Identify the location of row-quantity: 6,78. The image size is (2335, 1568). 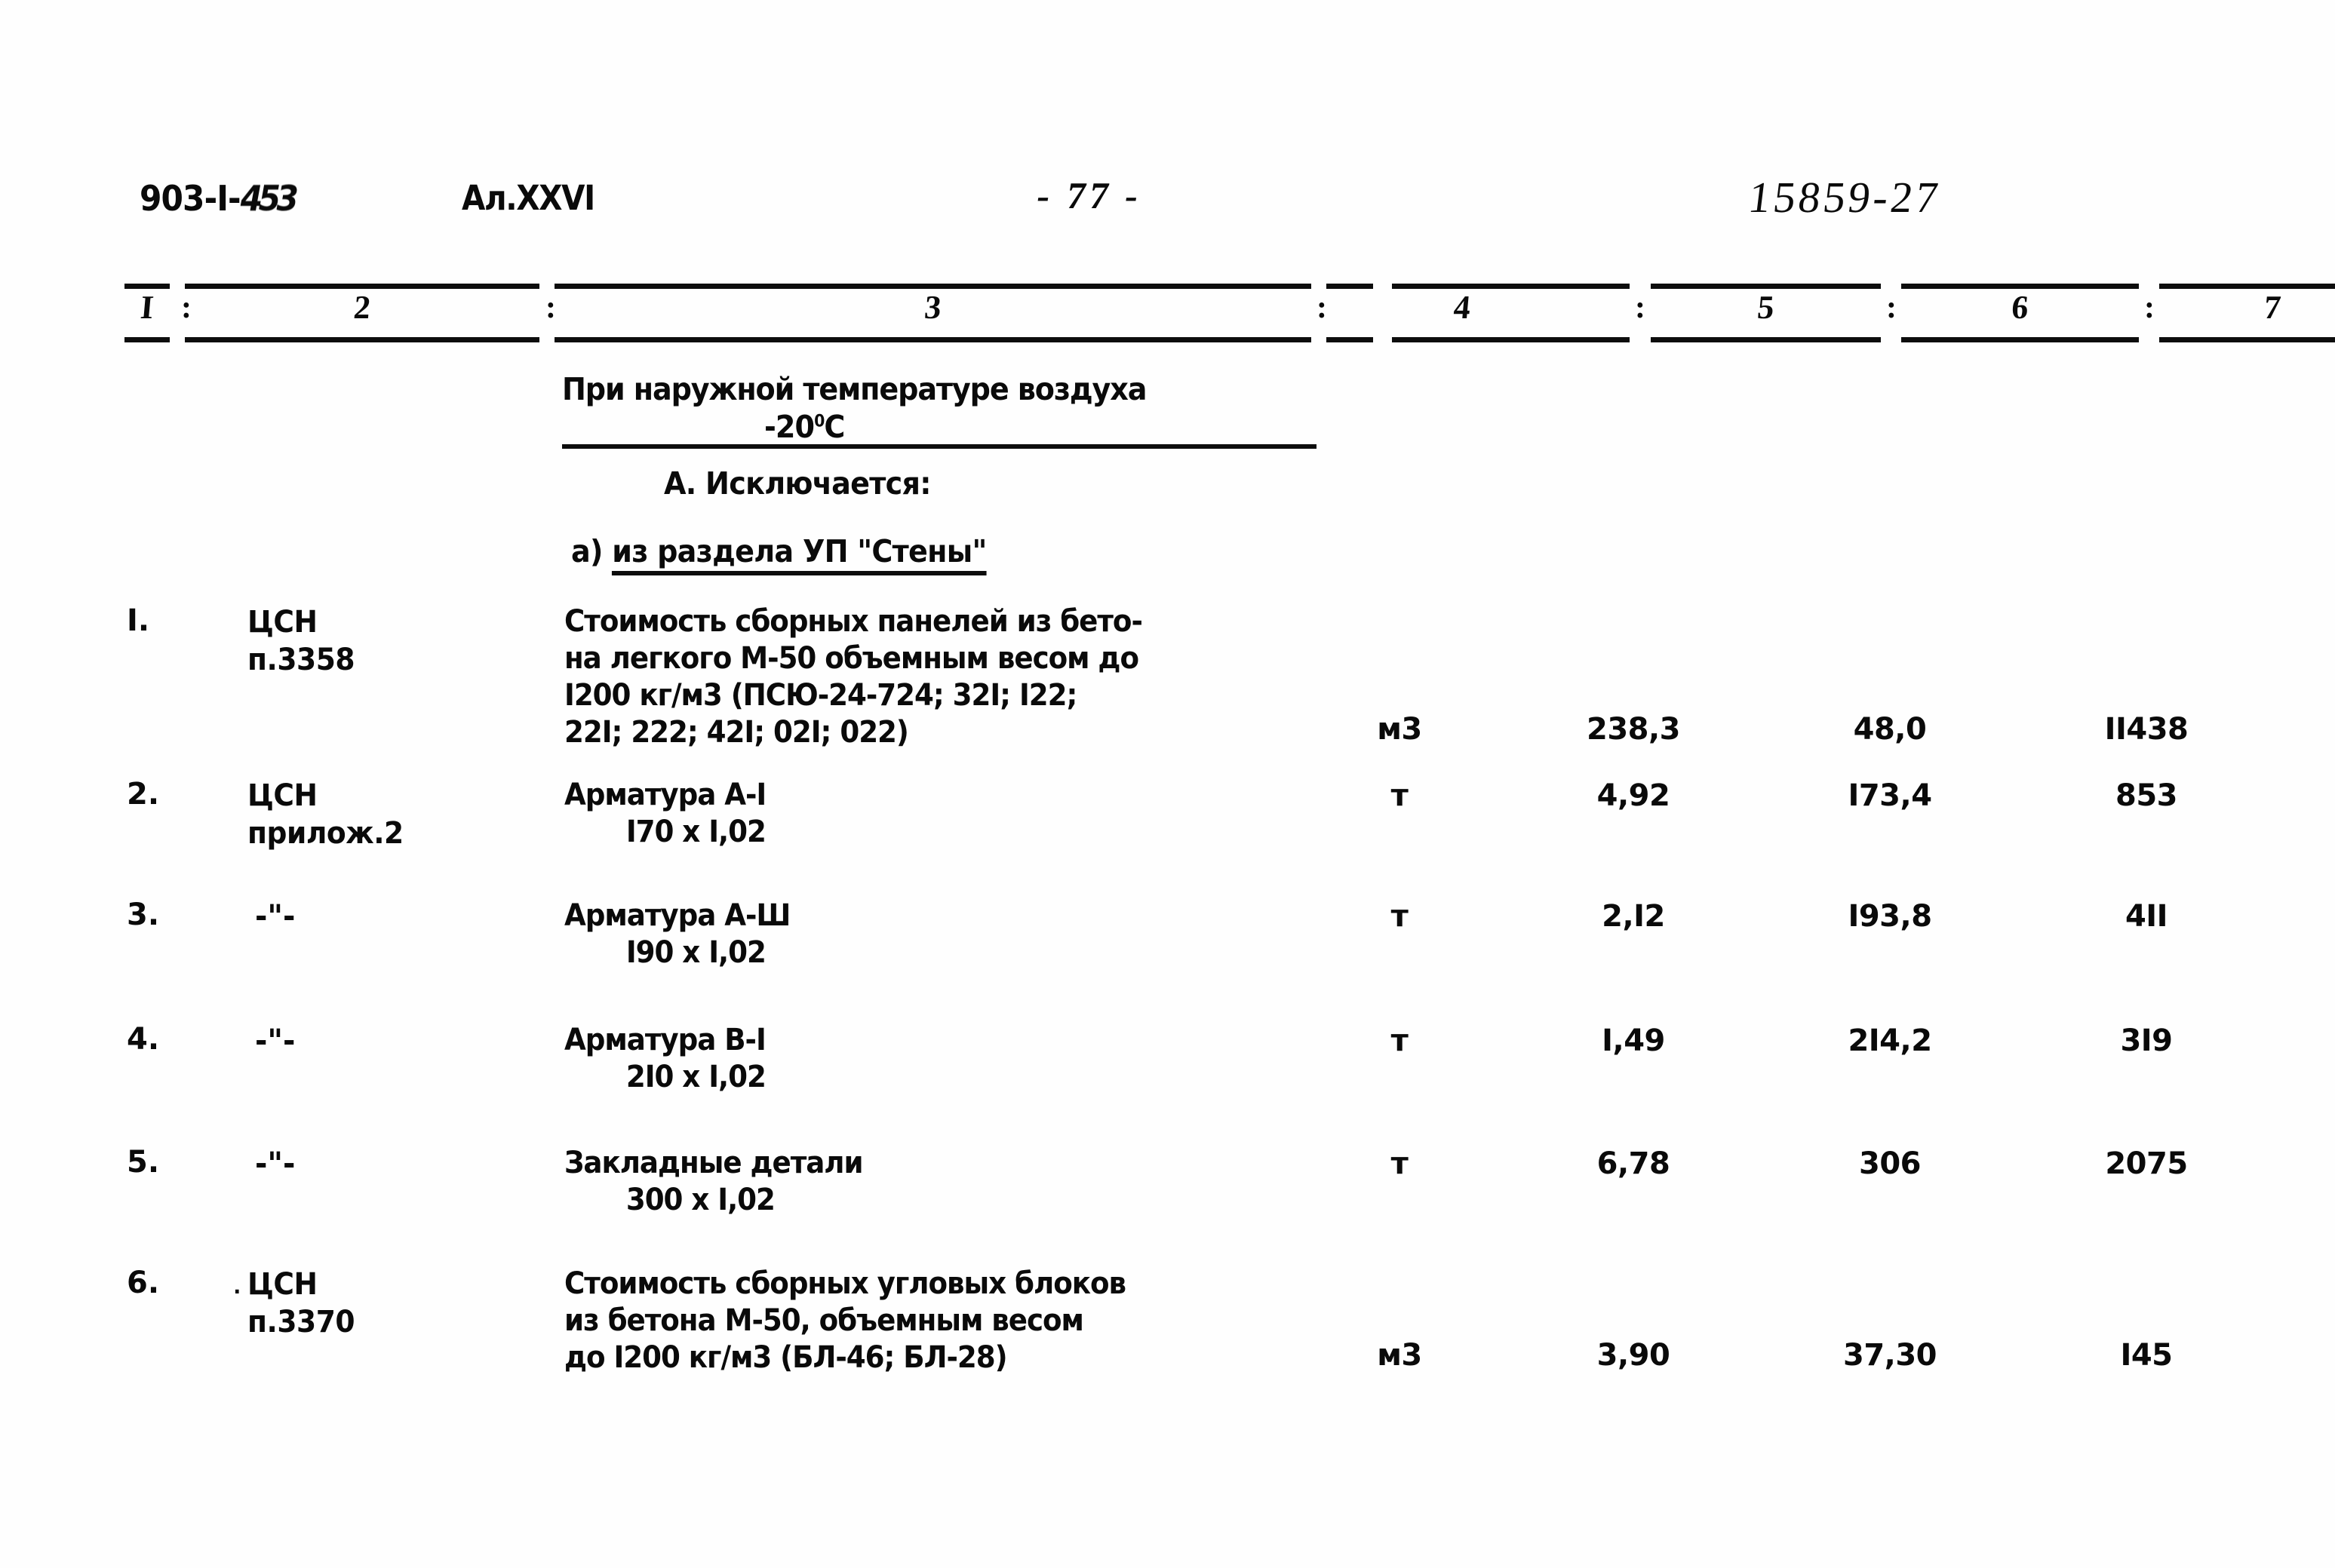
(1633, 1164).